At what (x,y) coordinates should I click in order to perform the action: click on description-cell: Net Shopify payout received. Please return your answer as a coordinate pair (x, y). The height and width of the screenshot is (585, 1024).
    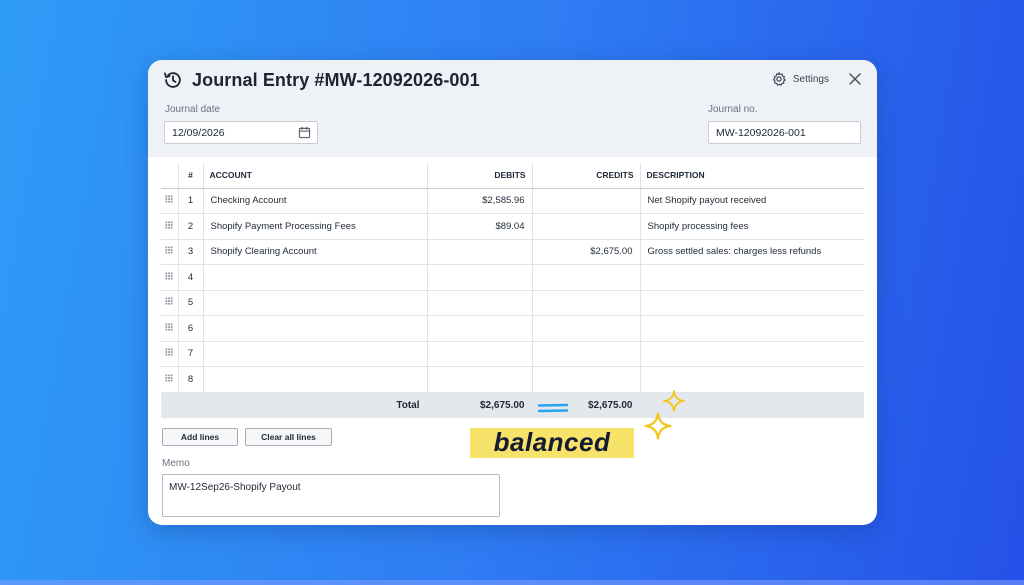
    Looking at the image, I should click on (752, 201).